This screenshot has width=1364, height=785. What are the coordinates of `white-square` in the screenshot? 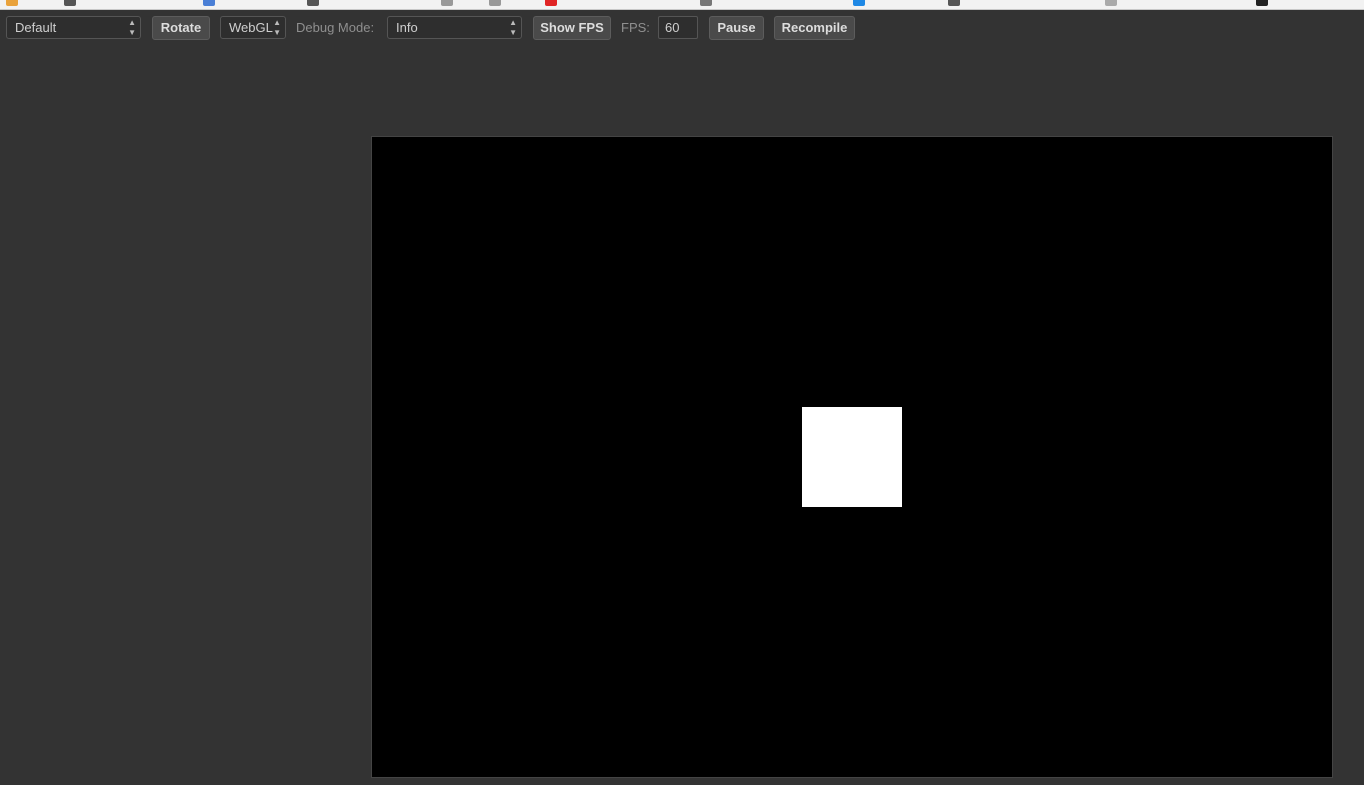 It's located at (852, 457).